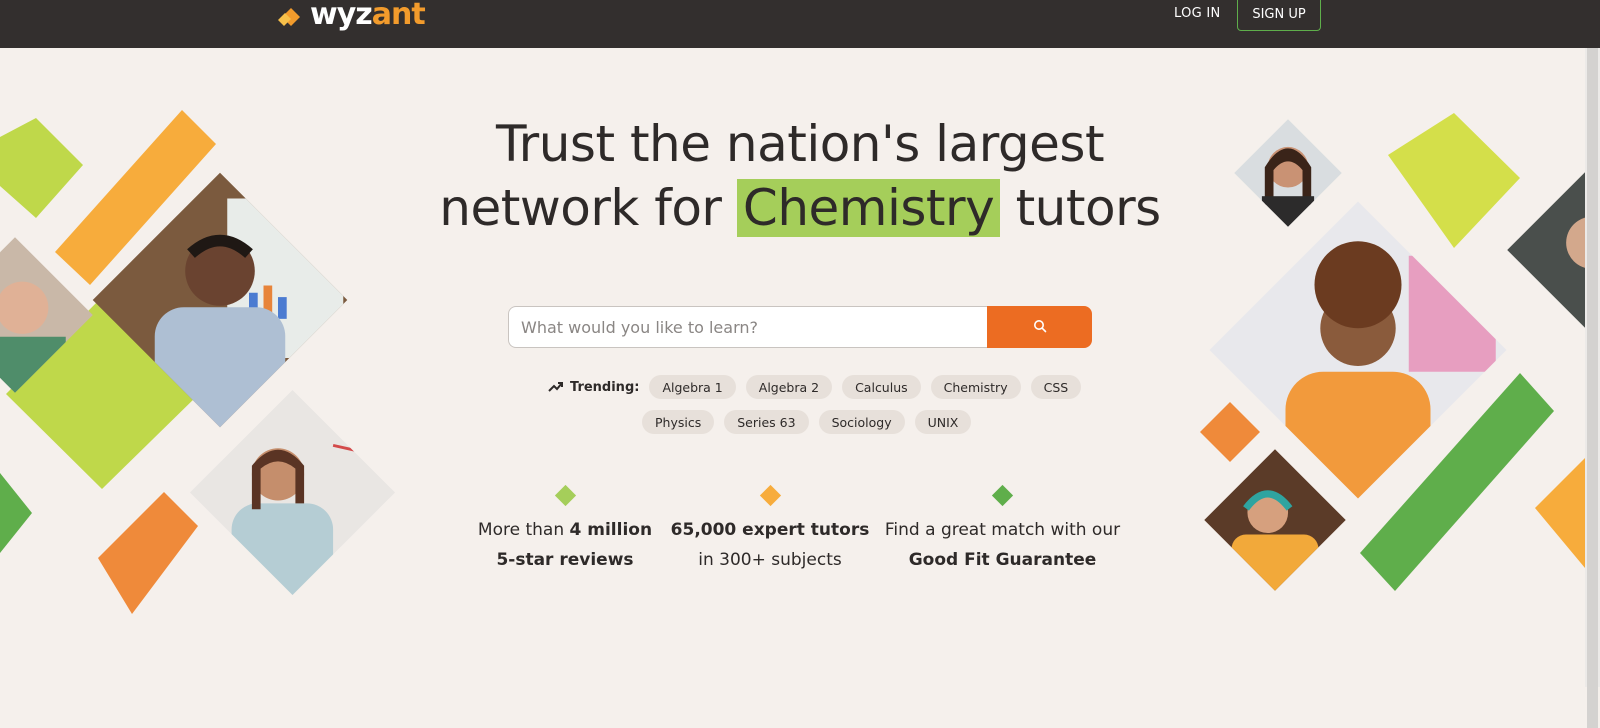 This screenshot has width=1600, height=728. Describe the element at coordinates (747, 327) in the screenshot. I see `search-input` at that location.